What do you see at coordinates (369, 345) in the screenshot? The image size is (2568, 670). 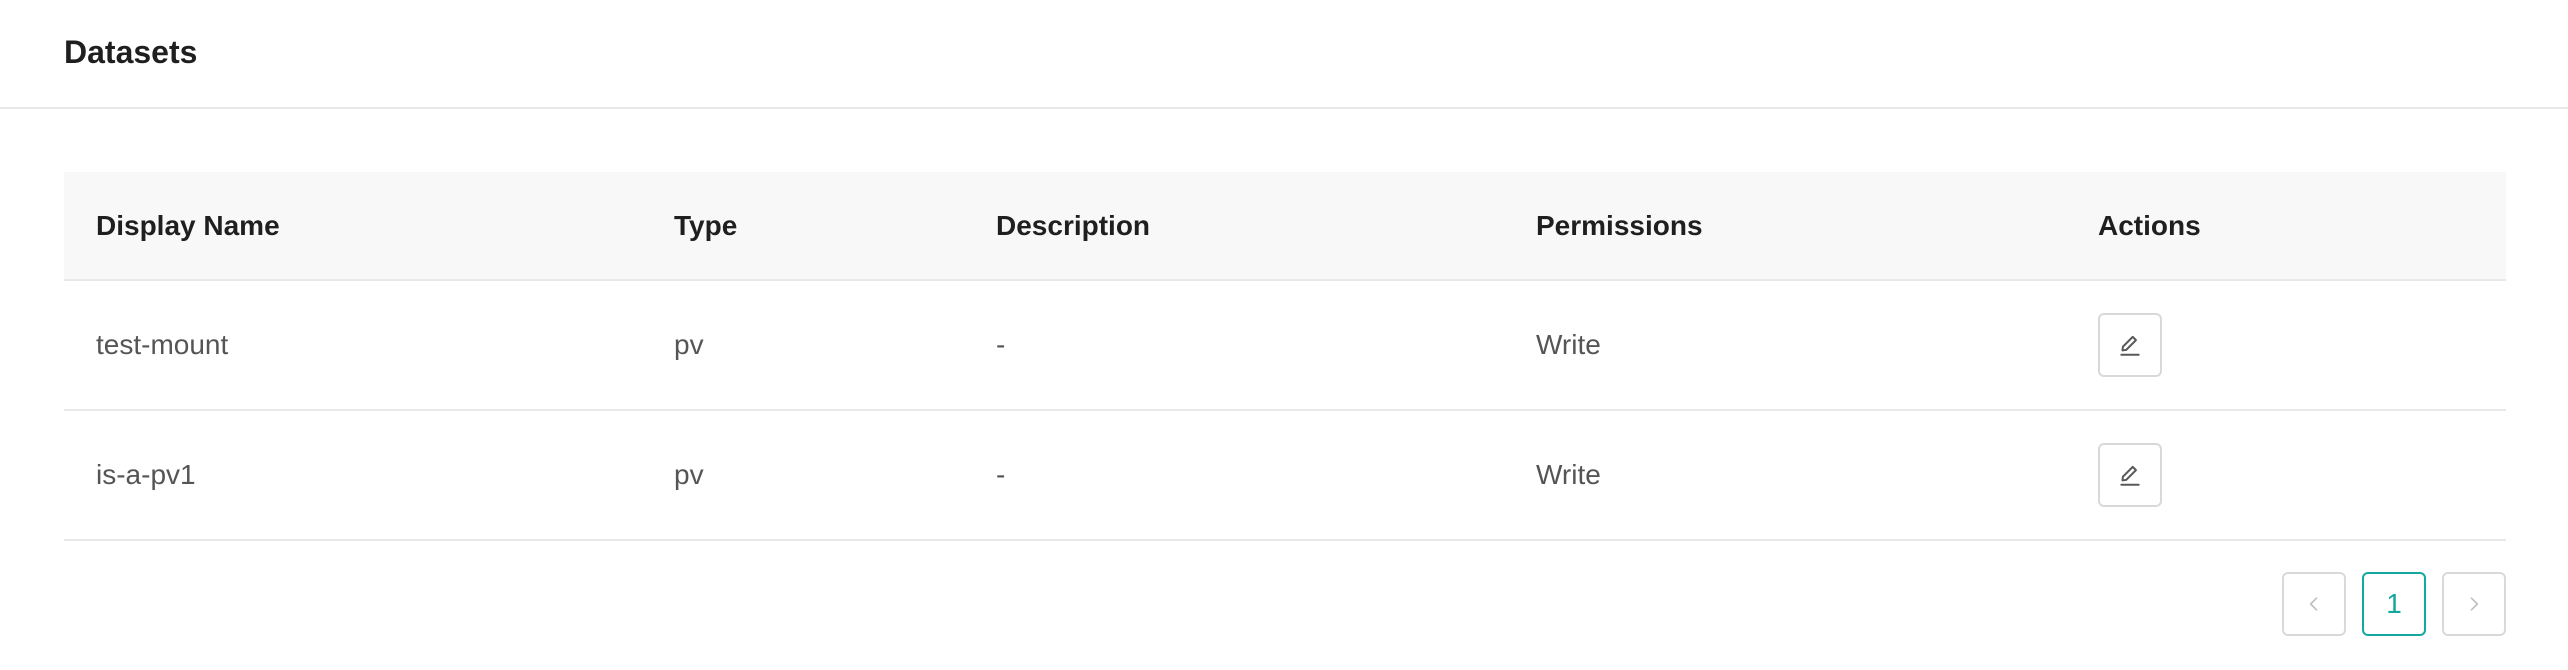 I see `cell-display-name: test-mount` at bounding box center [369, 345].